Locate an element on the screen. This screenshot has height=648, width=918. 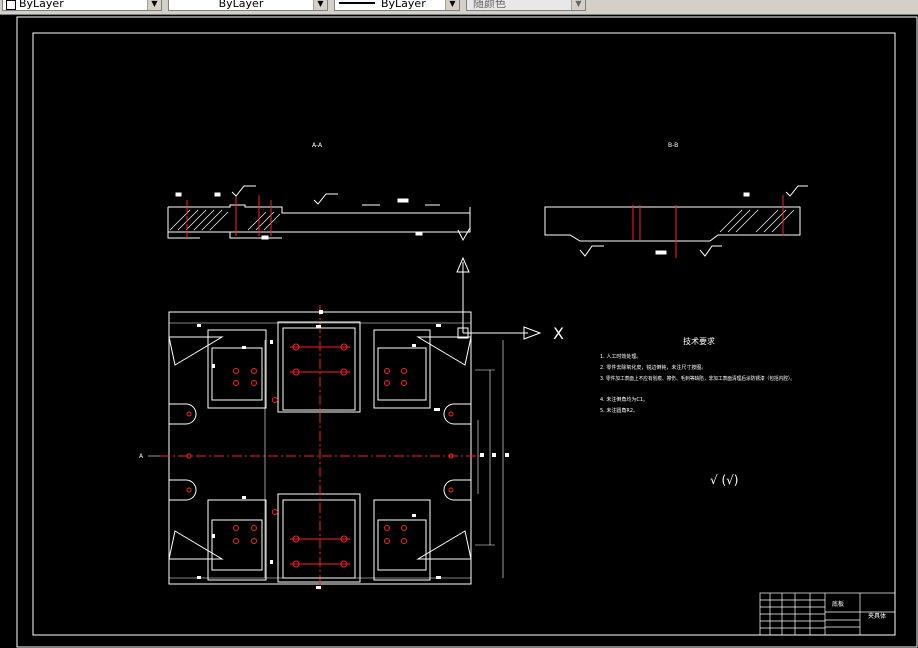
lineweight-combo: ByLayer ▼ is located at coordinates (397, 5).